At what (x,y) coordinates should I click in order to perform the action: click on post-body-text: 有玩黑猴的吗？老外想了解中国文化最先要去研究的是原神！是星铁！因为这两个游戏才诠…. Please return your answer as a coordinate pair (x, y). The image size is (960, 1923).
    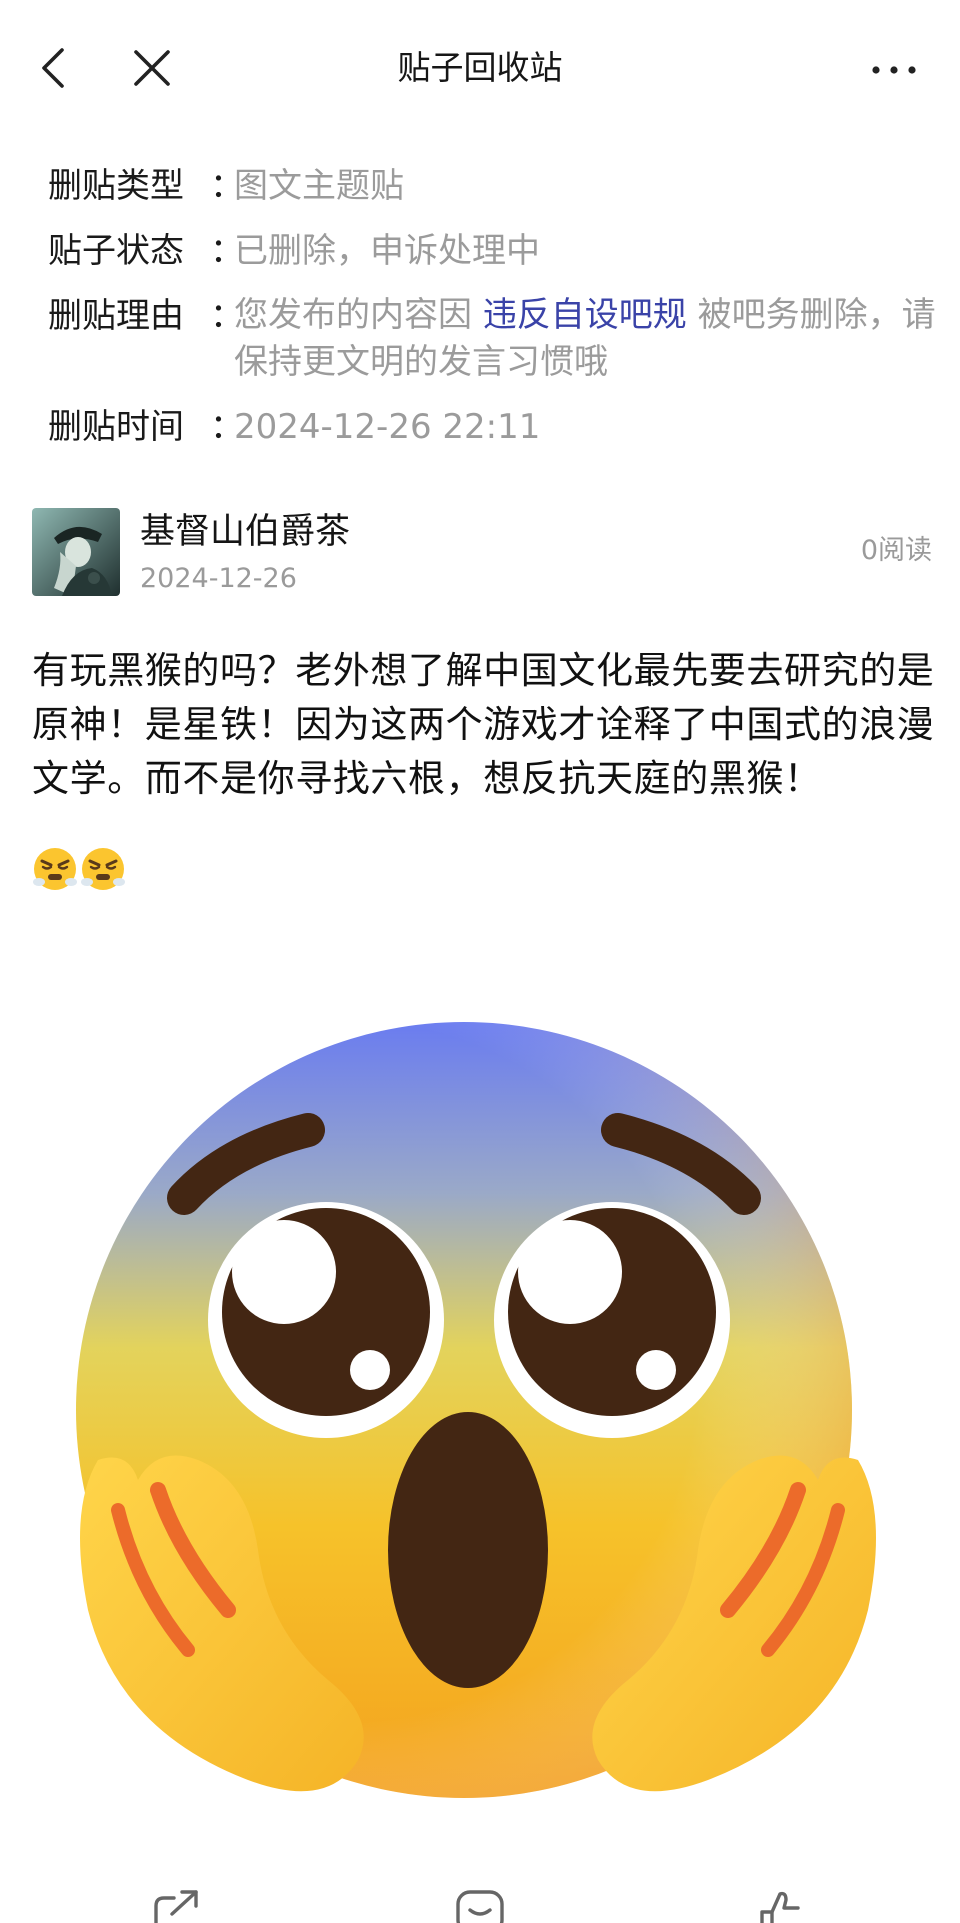
    Looking at the image, I should click on (483, 724).